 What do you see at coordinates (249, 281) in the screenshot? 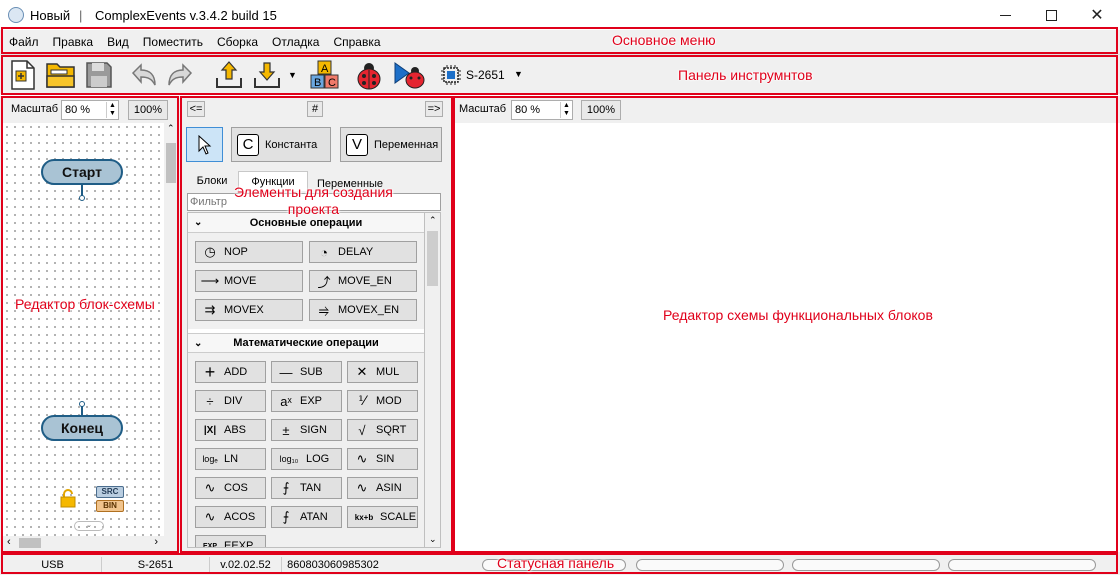
I see `op-move-button: ⟶ MOVE` at bounding box center [249, 281].